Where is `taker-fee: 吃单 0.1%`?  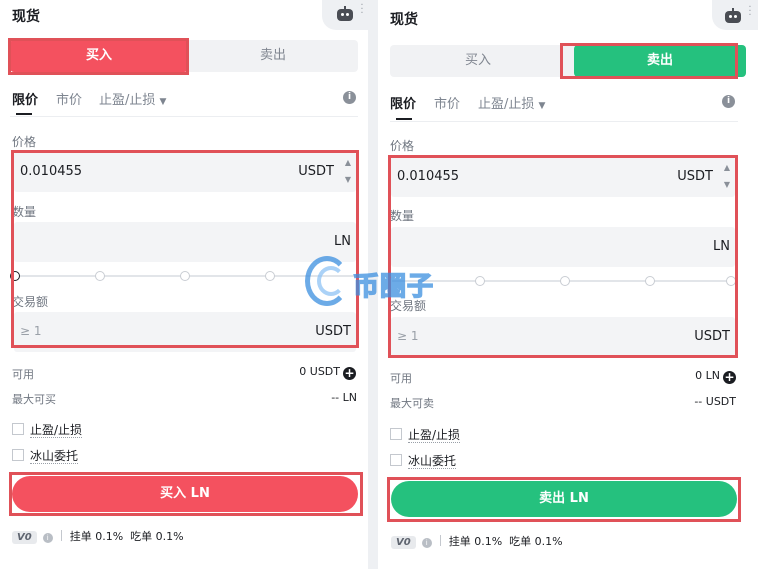 taker-fee: 吃单 0.1% is located at coordinates (157, 536).